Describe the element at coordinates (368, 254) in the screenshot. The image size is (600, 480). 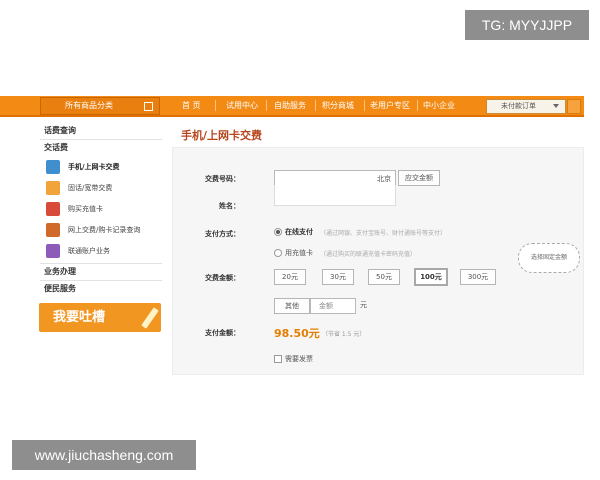
I see `pay-card-note: （通过购买的联通充值卡密码充值）` at that location.